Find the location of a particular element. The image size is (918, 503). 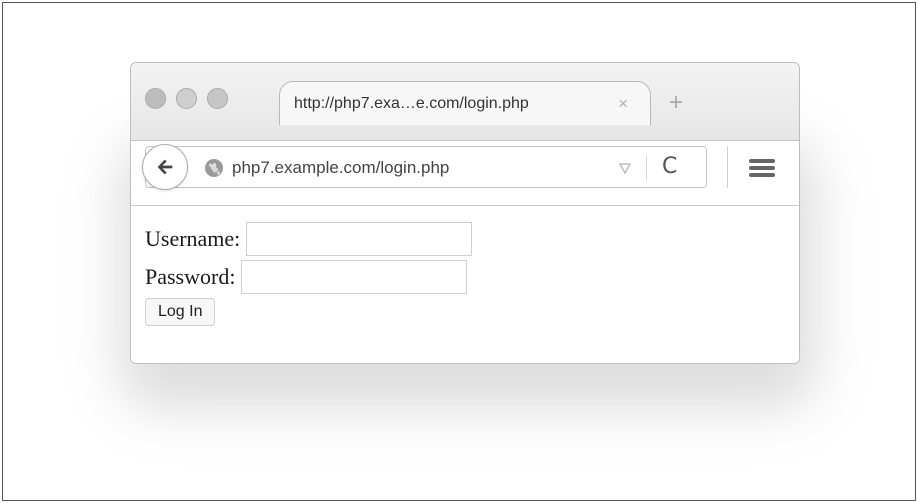

password-row: Password: is located at coordinates (306, 277).